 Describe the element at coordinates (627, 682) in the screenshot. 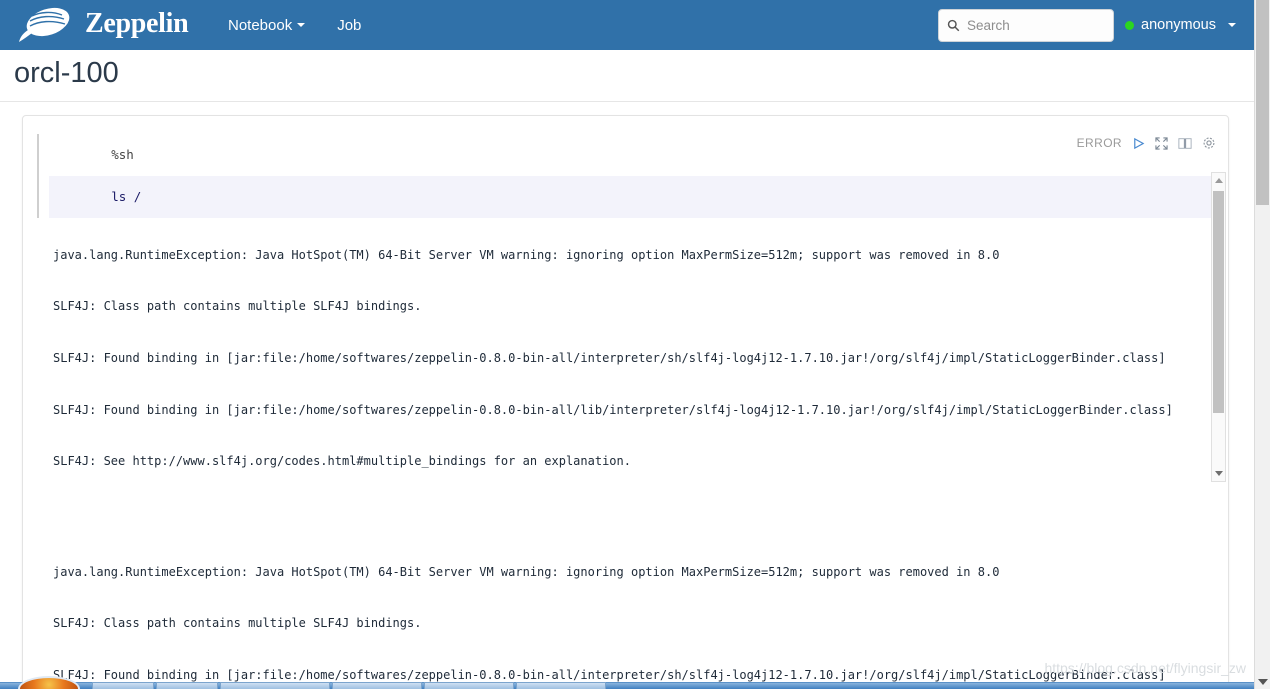

I see `os-taskbar` at that location.